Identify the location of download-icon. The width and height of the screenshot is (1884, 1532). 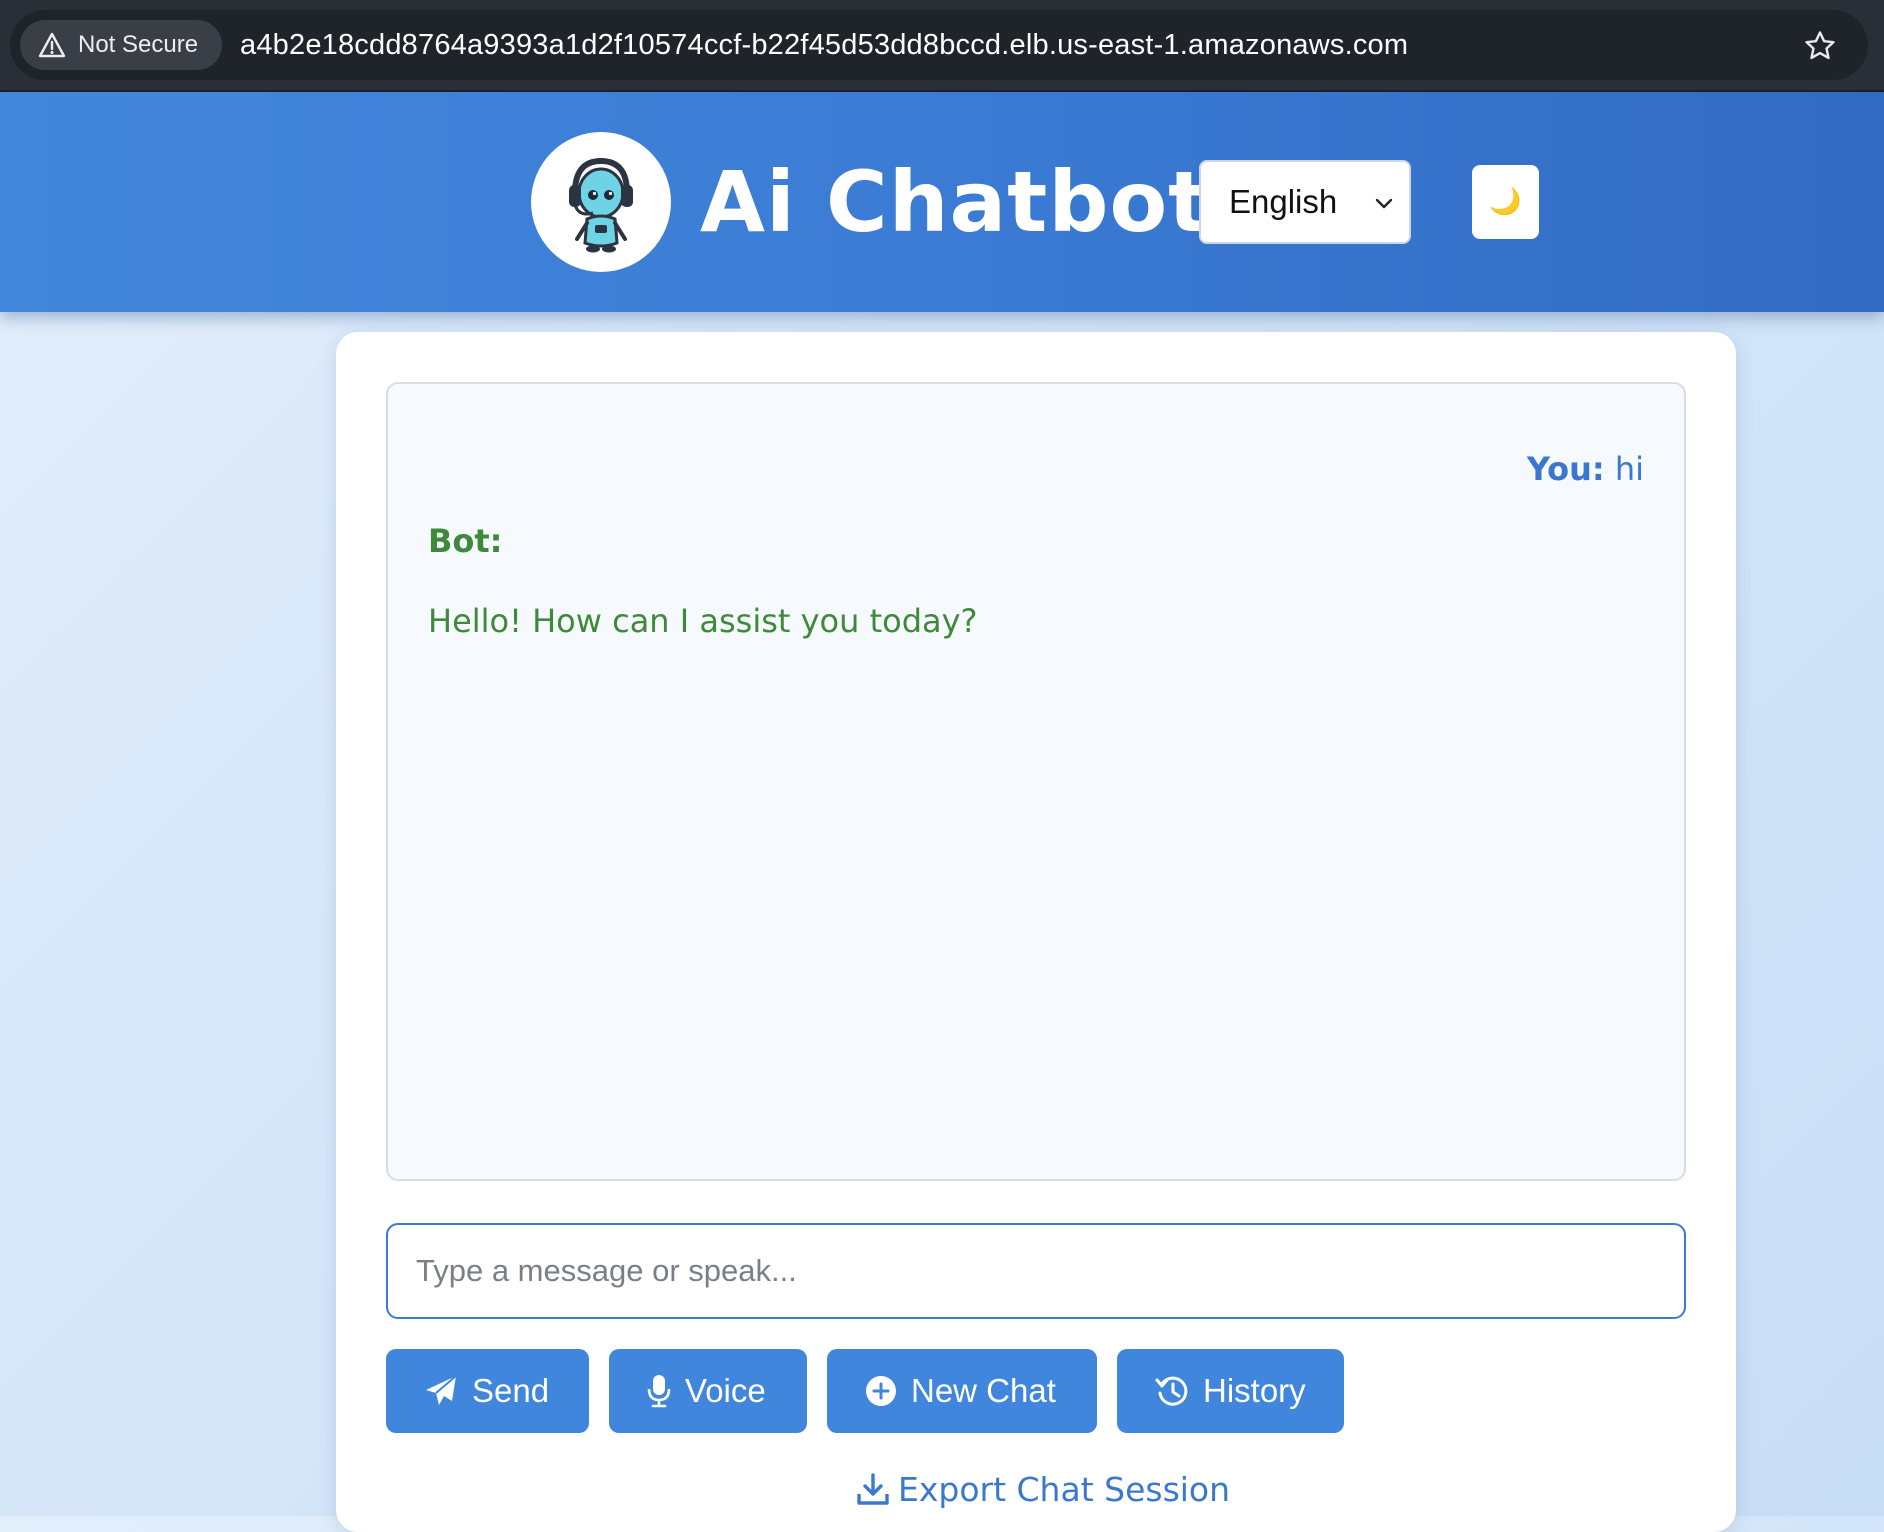
(873, 1489).